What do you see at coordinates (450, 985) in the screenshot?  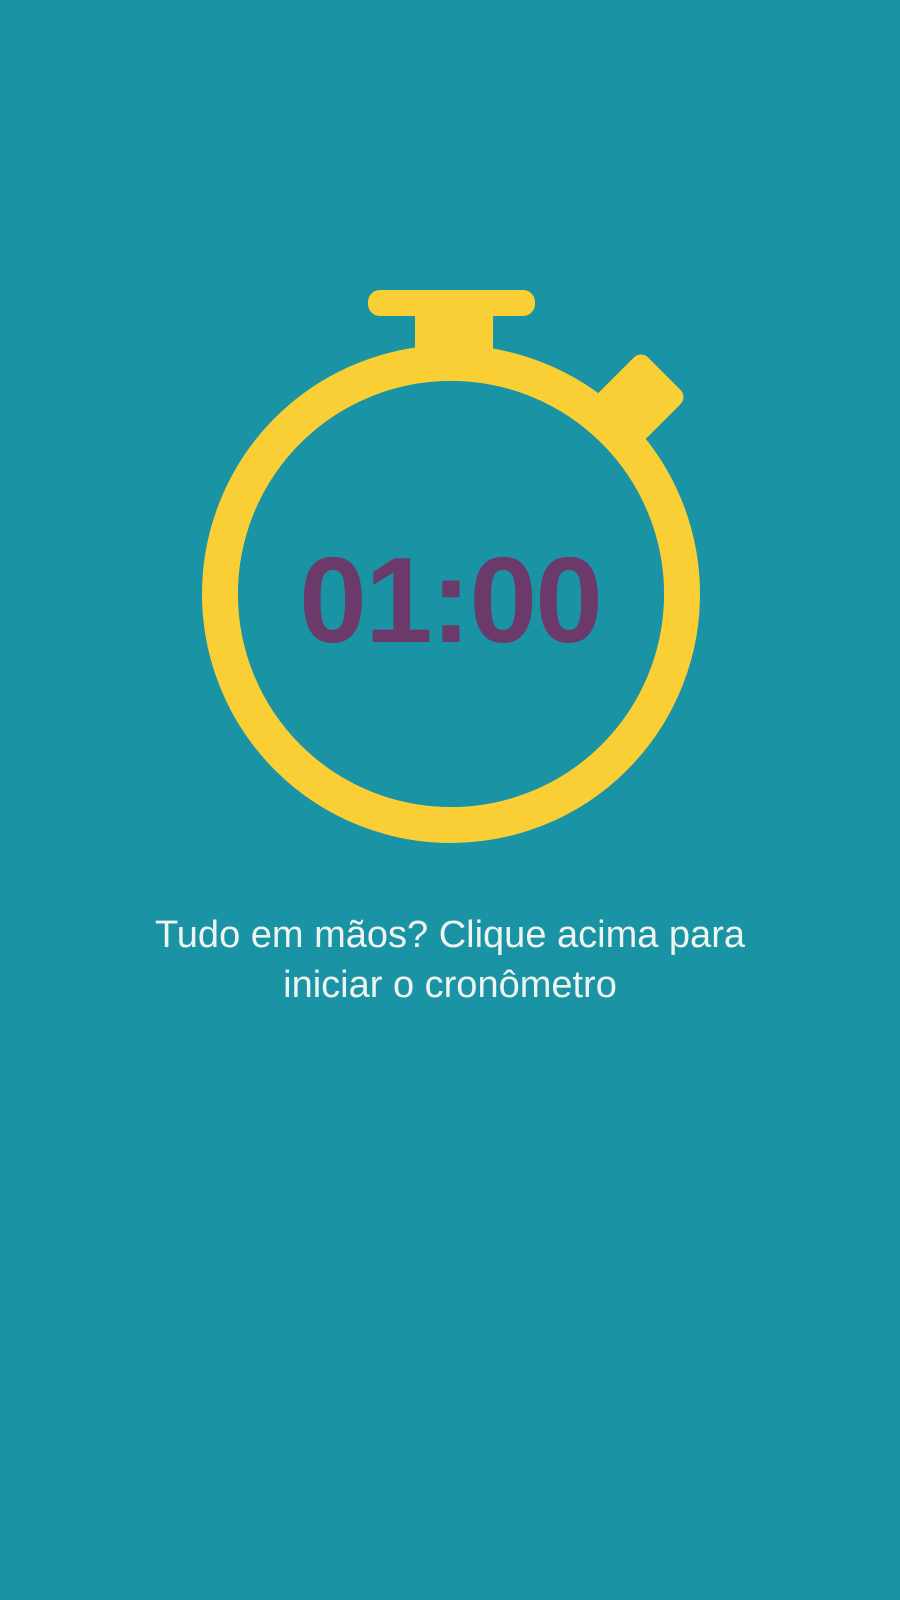 I see `hint-line-2: iniciar o cronômetro` at bounding box center [450, 985].